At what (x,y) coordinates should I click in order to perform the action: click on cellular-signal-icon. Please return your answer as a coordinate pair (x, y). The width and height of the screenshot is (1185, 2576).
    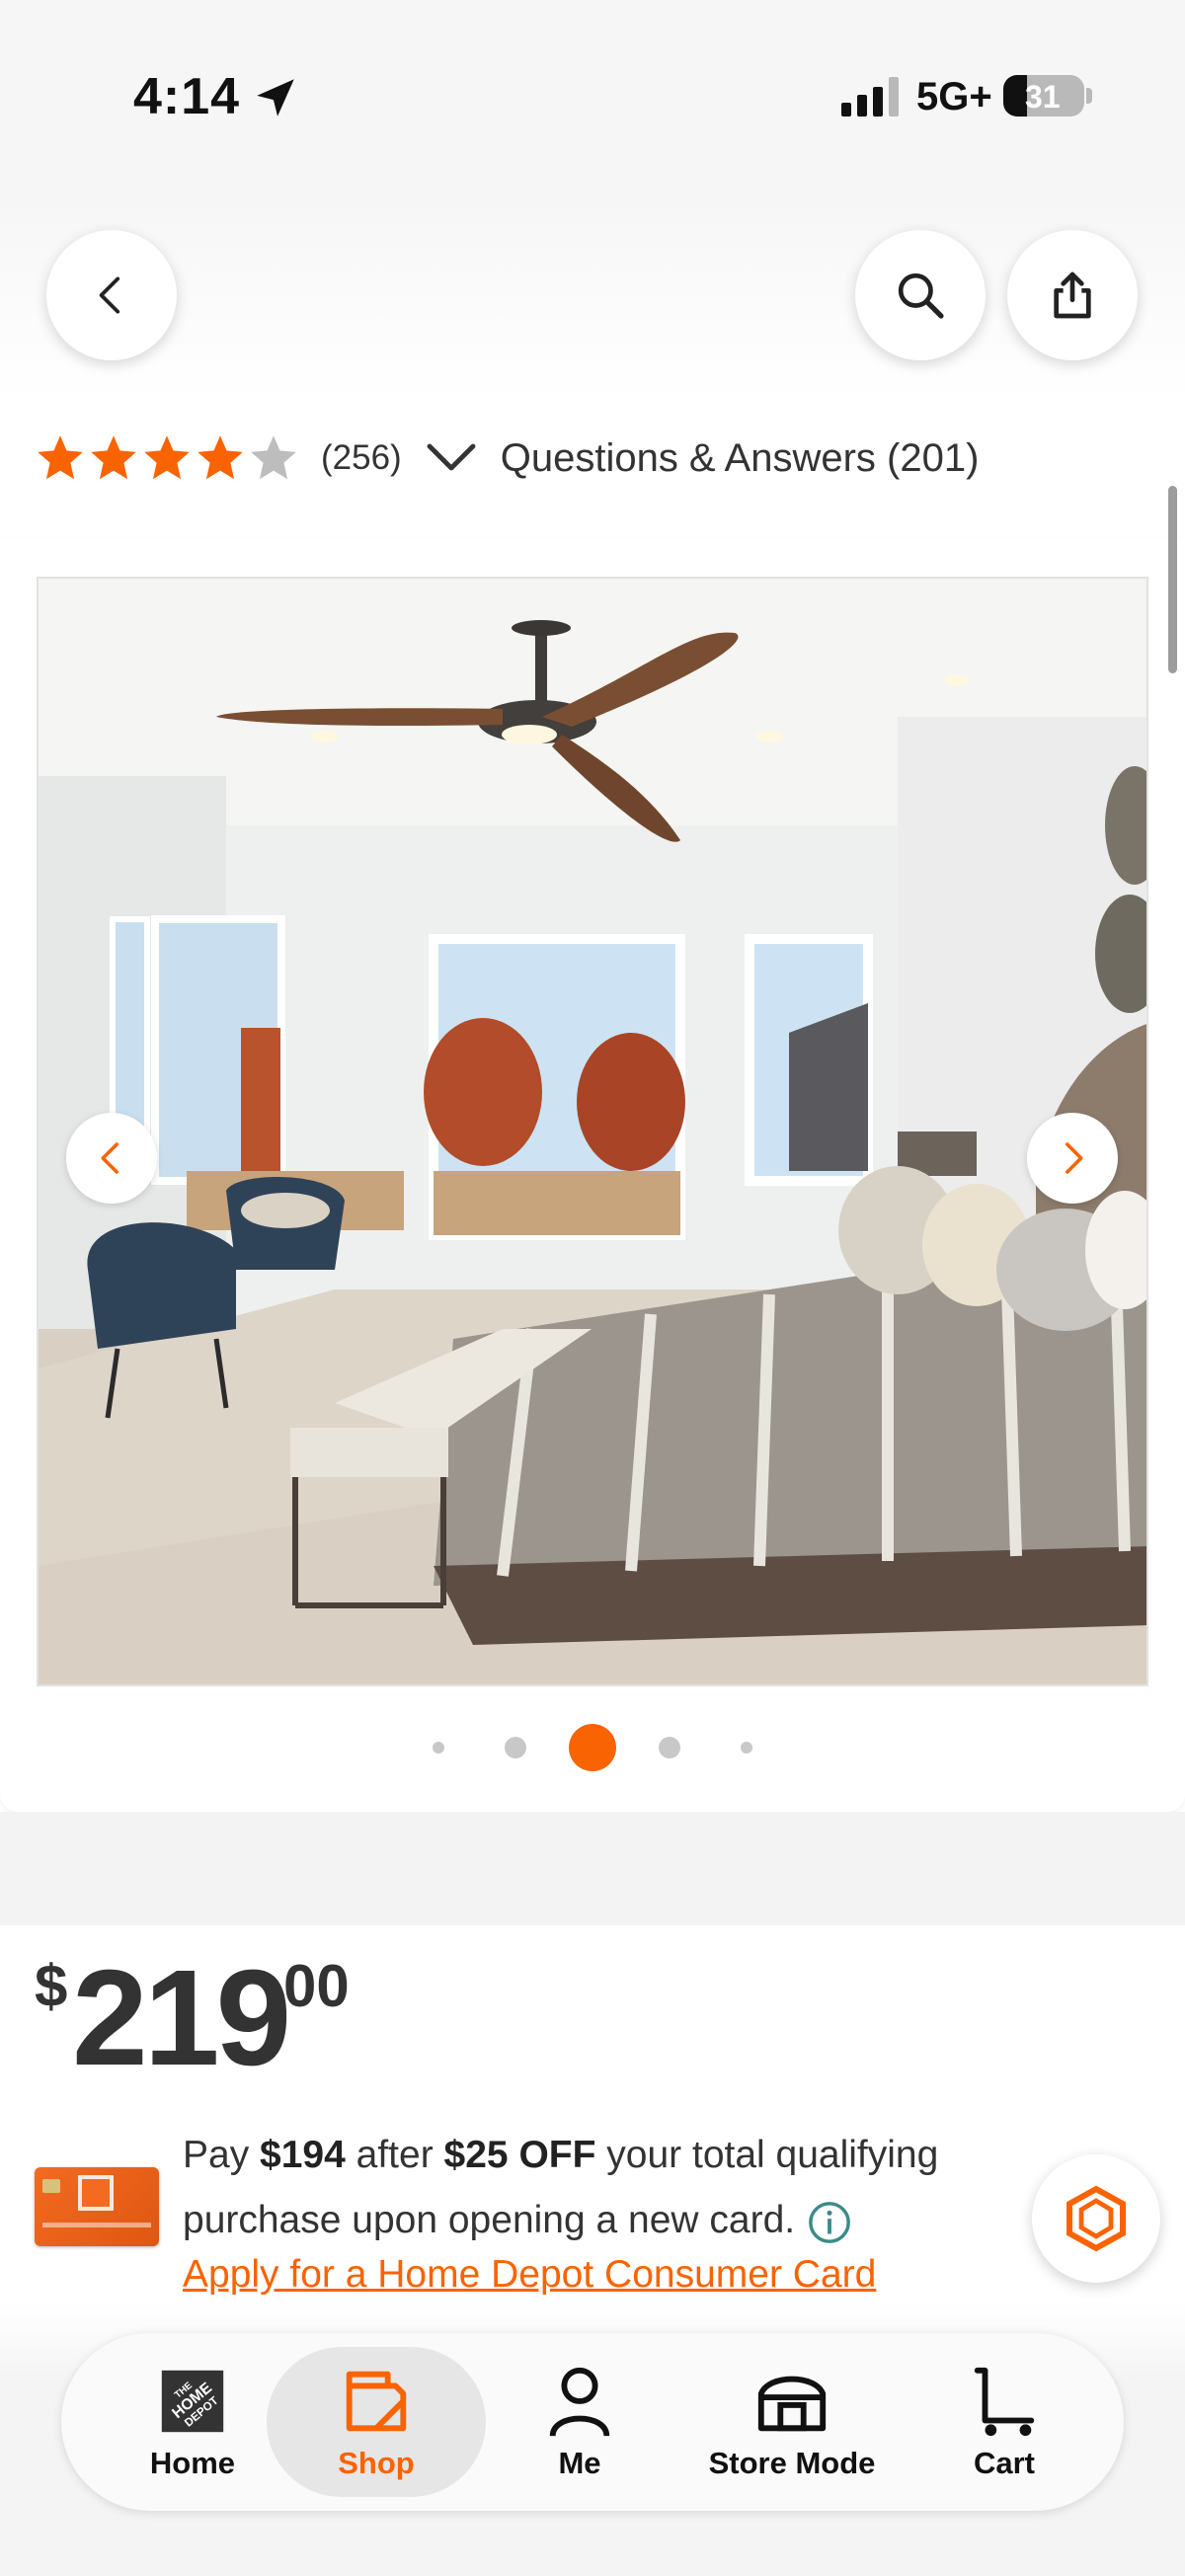
    Looking at the image, I should click on (870, 97).